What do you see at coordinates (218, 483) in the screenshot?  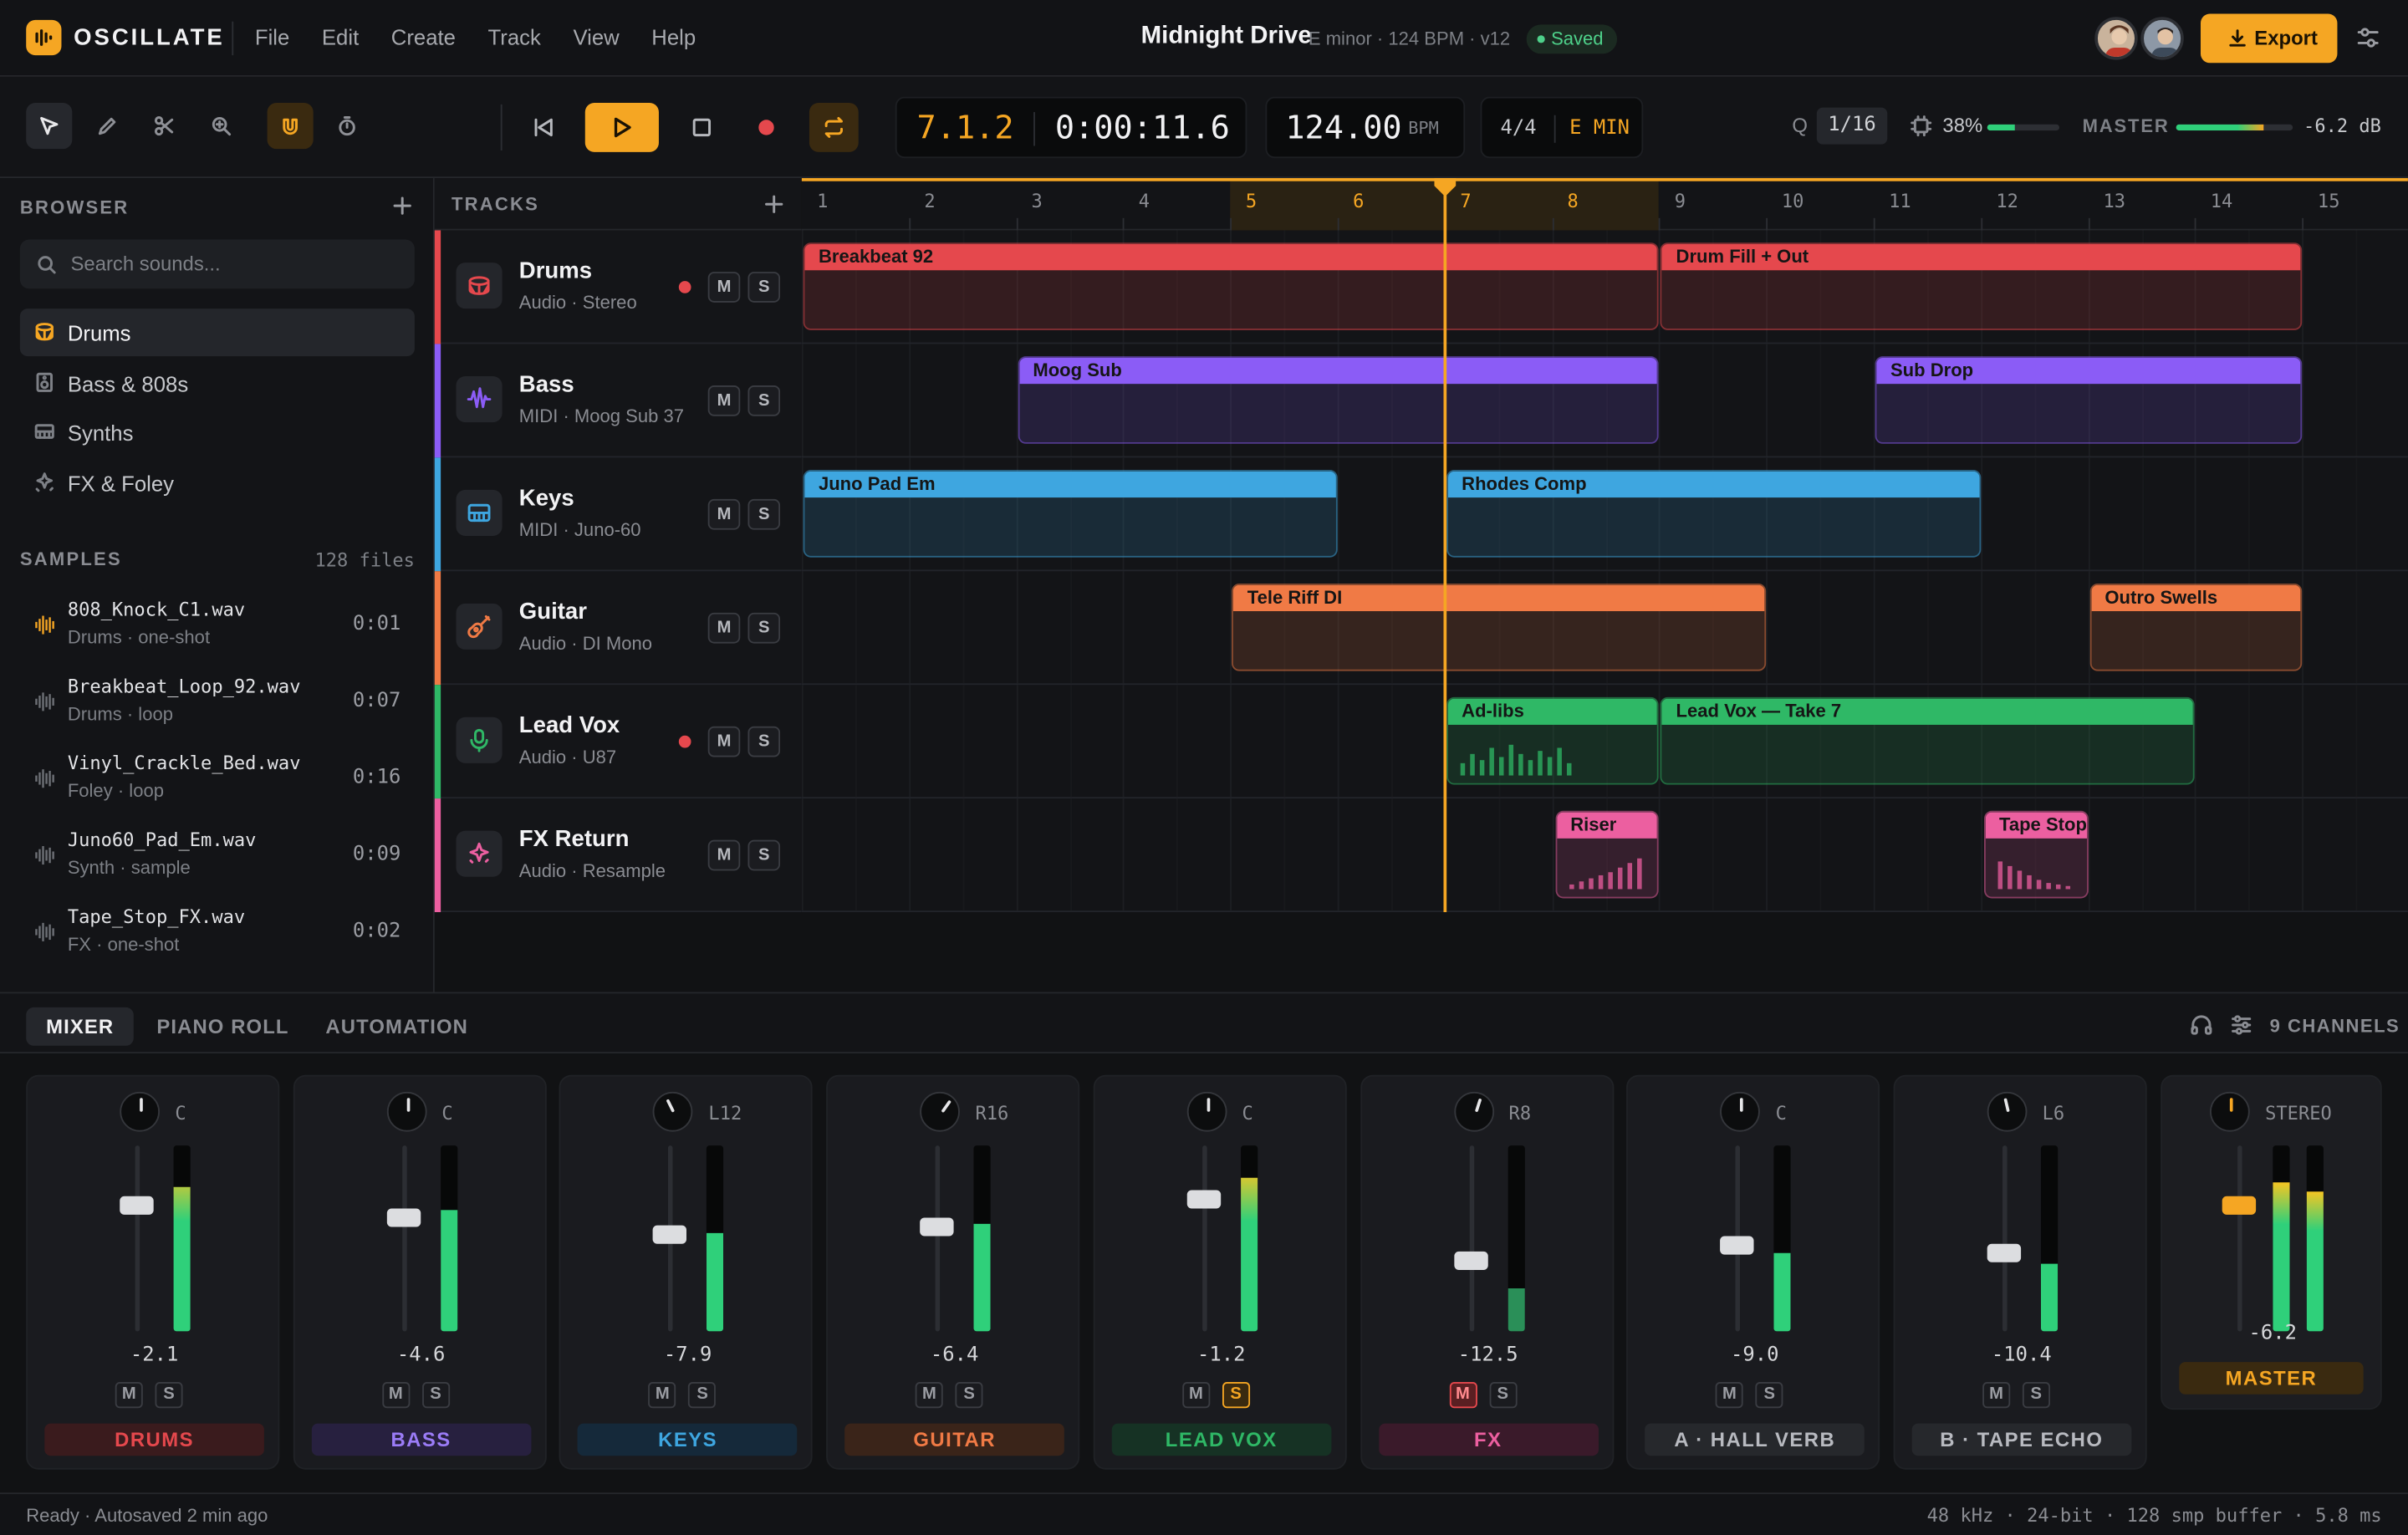 I see `category-fx: FX & Foley` at bounding box center [218, 483].